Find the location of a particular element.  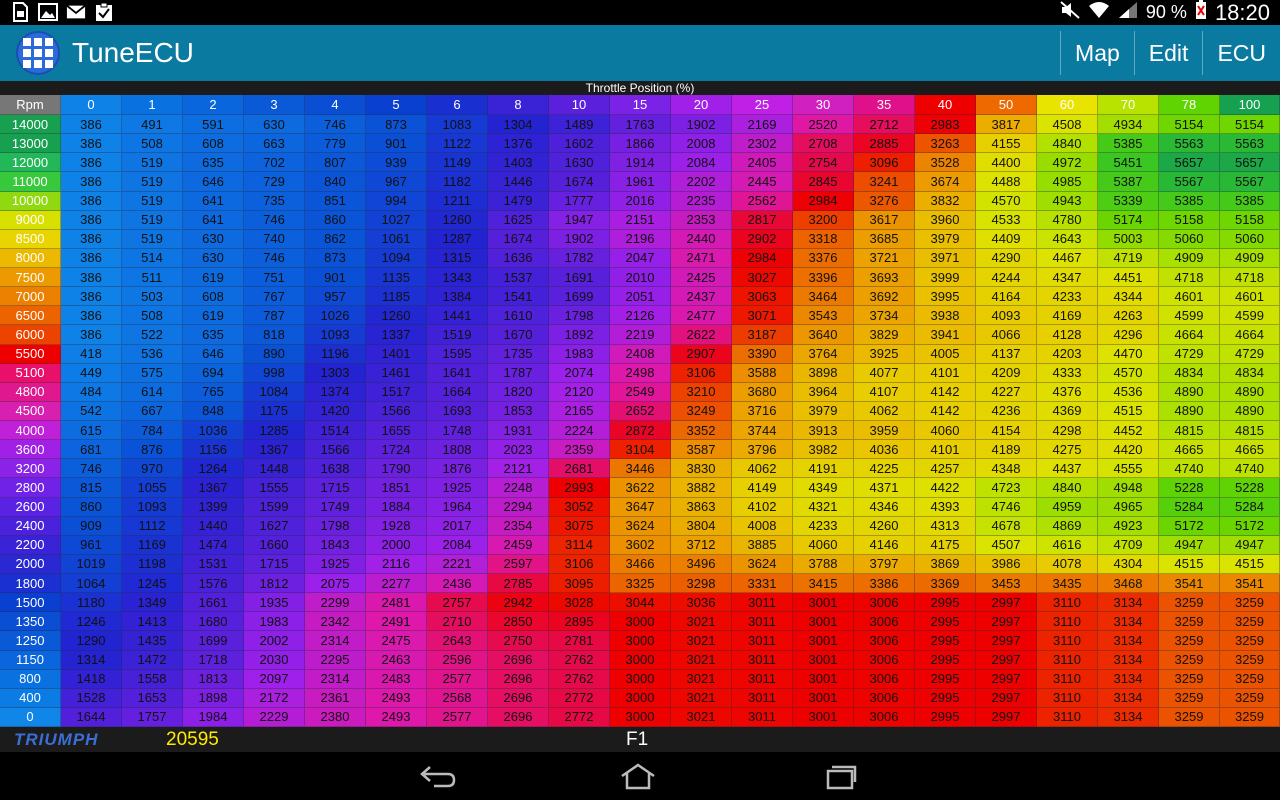

map-cell: 3446 is located at coordinates (640, 469).